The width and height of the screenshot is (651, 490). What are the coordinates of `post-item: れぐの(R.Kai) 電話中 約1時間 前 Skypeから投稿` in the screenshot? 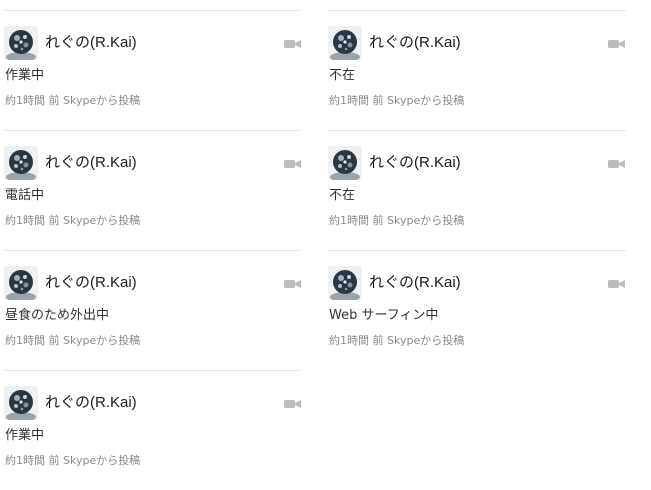 It's located at (153, 190).